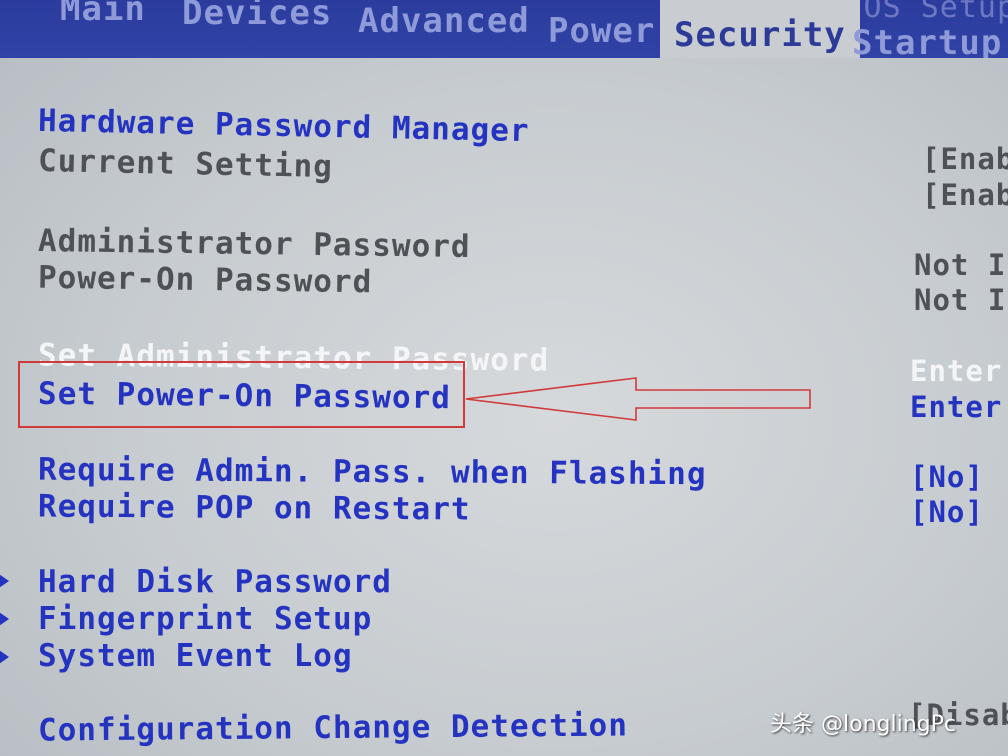  Describe the element at coordinates (638, 399) in the screenshot. I see `annotation-arrow-icon` at that location.